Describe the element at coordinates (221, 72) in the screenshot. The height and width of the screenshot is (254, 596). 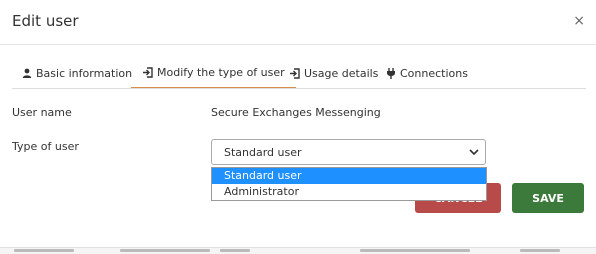
I see `tab-label: Modify the type of user` at that location.